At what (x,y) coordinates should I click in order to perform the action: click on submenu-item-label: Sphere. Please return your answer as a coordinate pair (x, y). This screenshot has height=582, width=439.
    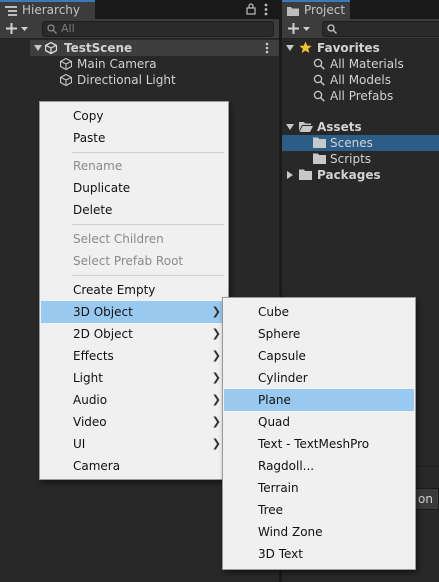
    Looking at the image, I should click on (279, 334).